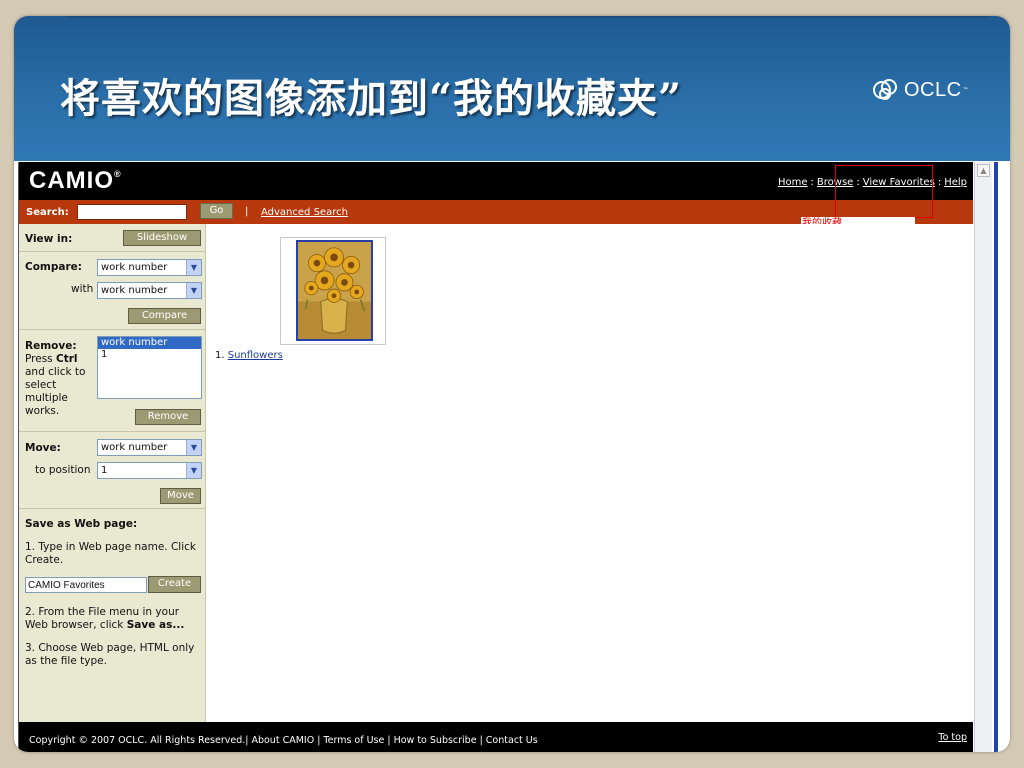  Describe the element at coordinates (47, 212) in the screenshot. I see `search-label: Search:` at that location.